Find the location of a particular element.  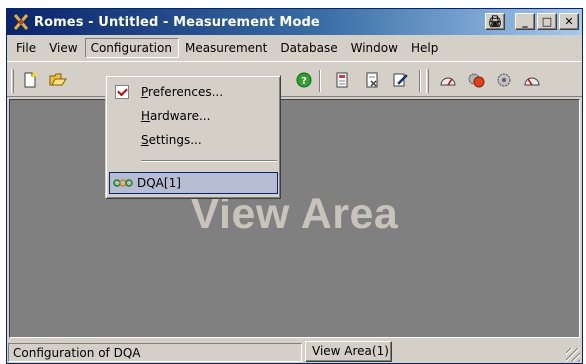

menu-view: View is located at coordinates (63, 48).